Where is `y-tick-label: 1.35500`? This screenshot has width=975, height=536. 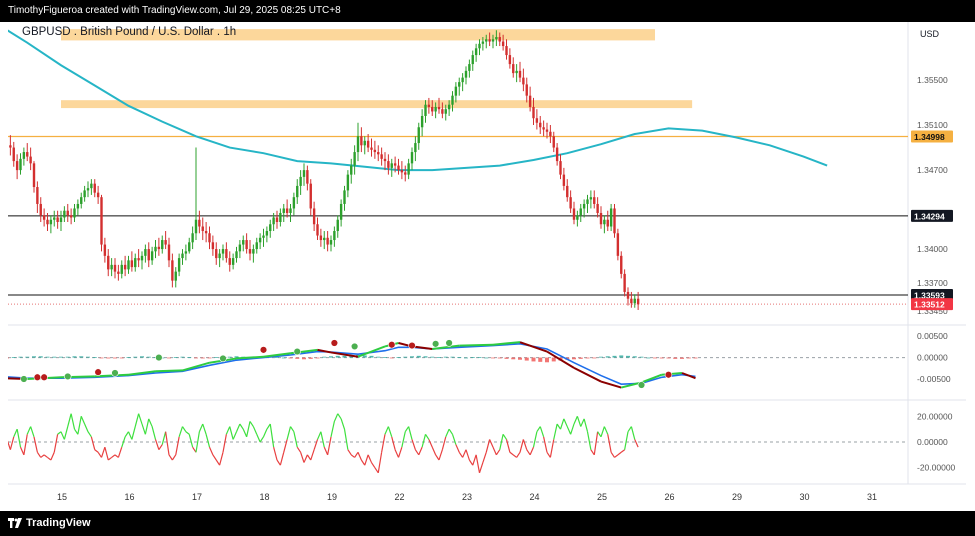
y-tick-label: 1.35500 is located at coordinates (932, 80).